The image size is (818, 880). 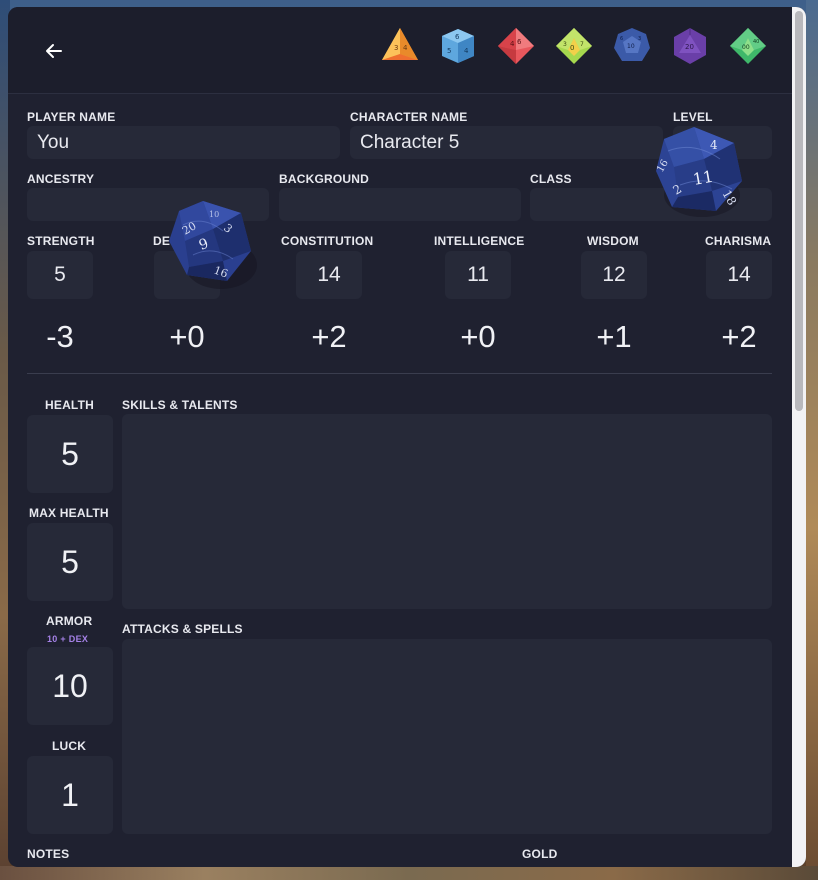 I want to click on svg-text: 10, so click(x=631, y=46).